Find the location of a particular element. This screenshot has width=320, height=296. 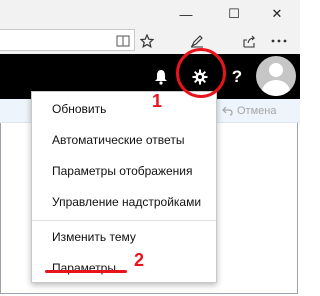

close-icon: ✕ is located at coordinates (277, 13).